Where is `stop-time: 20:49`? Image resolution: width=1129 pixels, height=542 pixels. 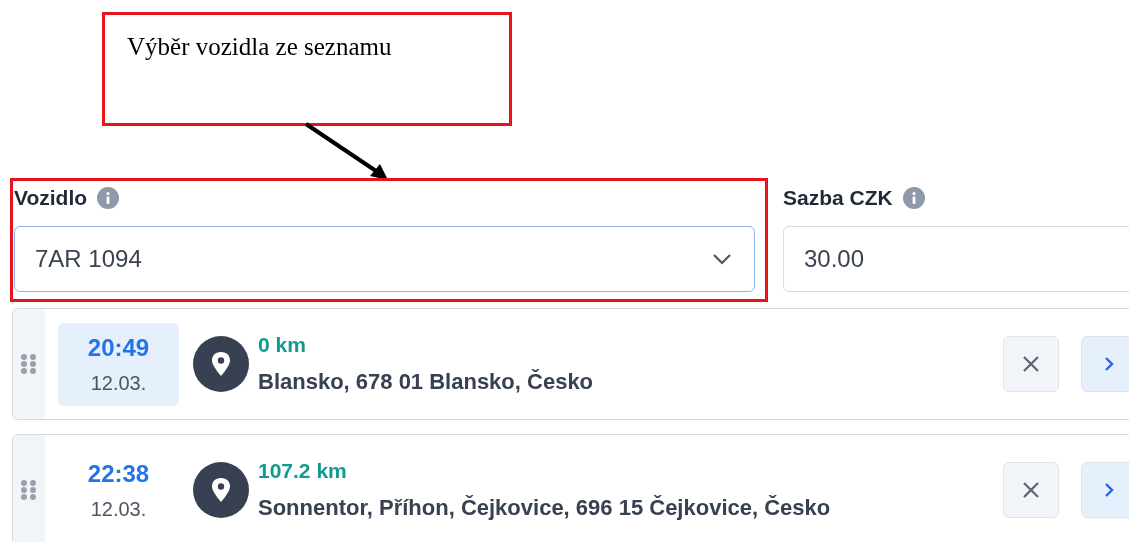
stop-time: 20:49 is located at coordinates (118, 347).